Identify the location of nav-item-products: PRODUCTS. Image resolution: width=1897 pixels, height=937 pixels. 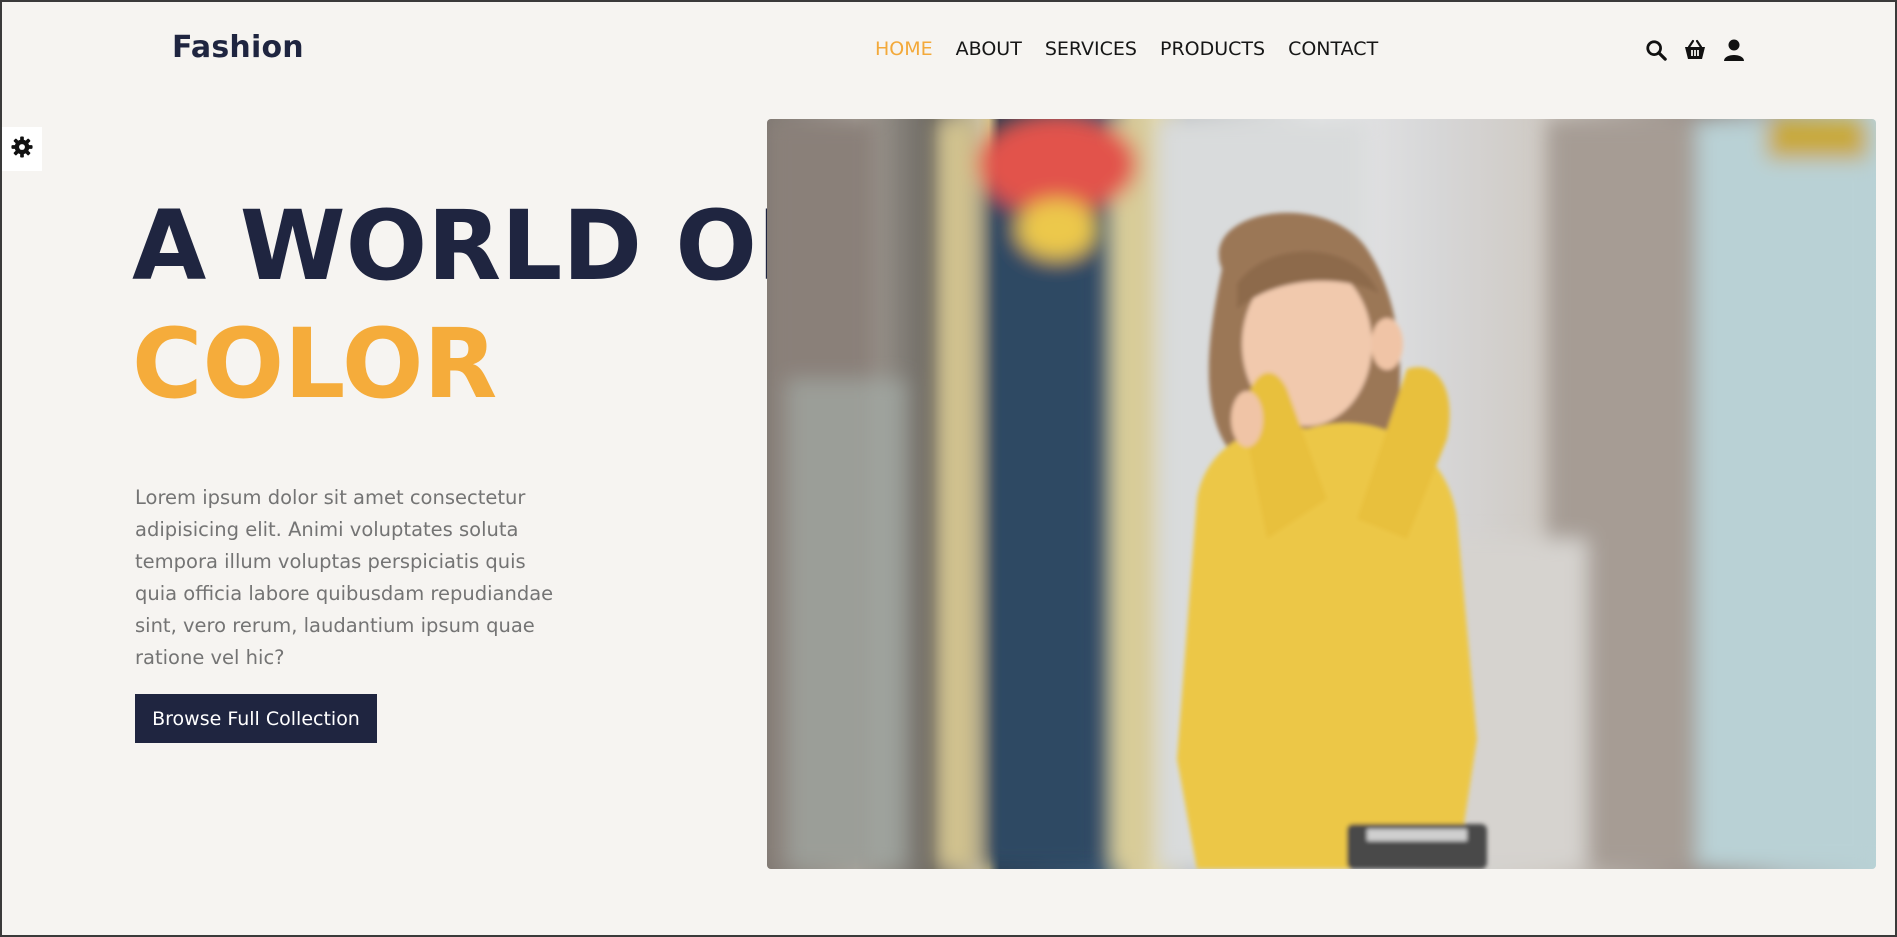
(1212, 49).